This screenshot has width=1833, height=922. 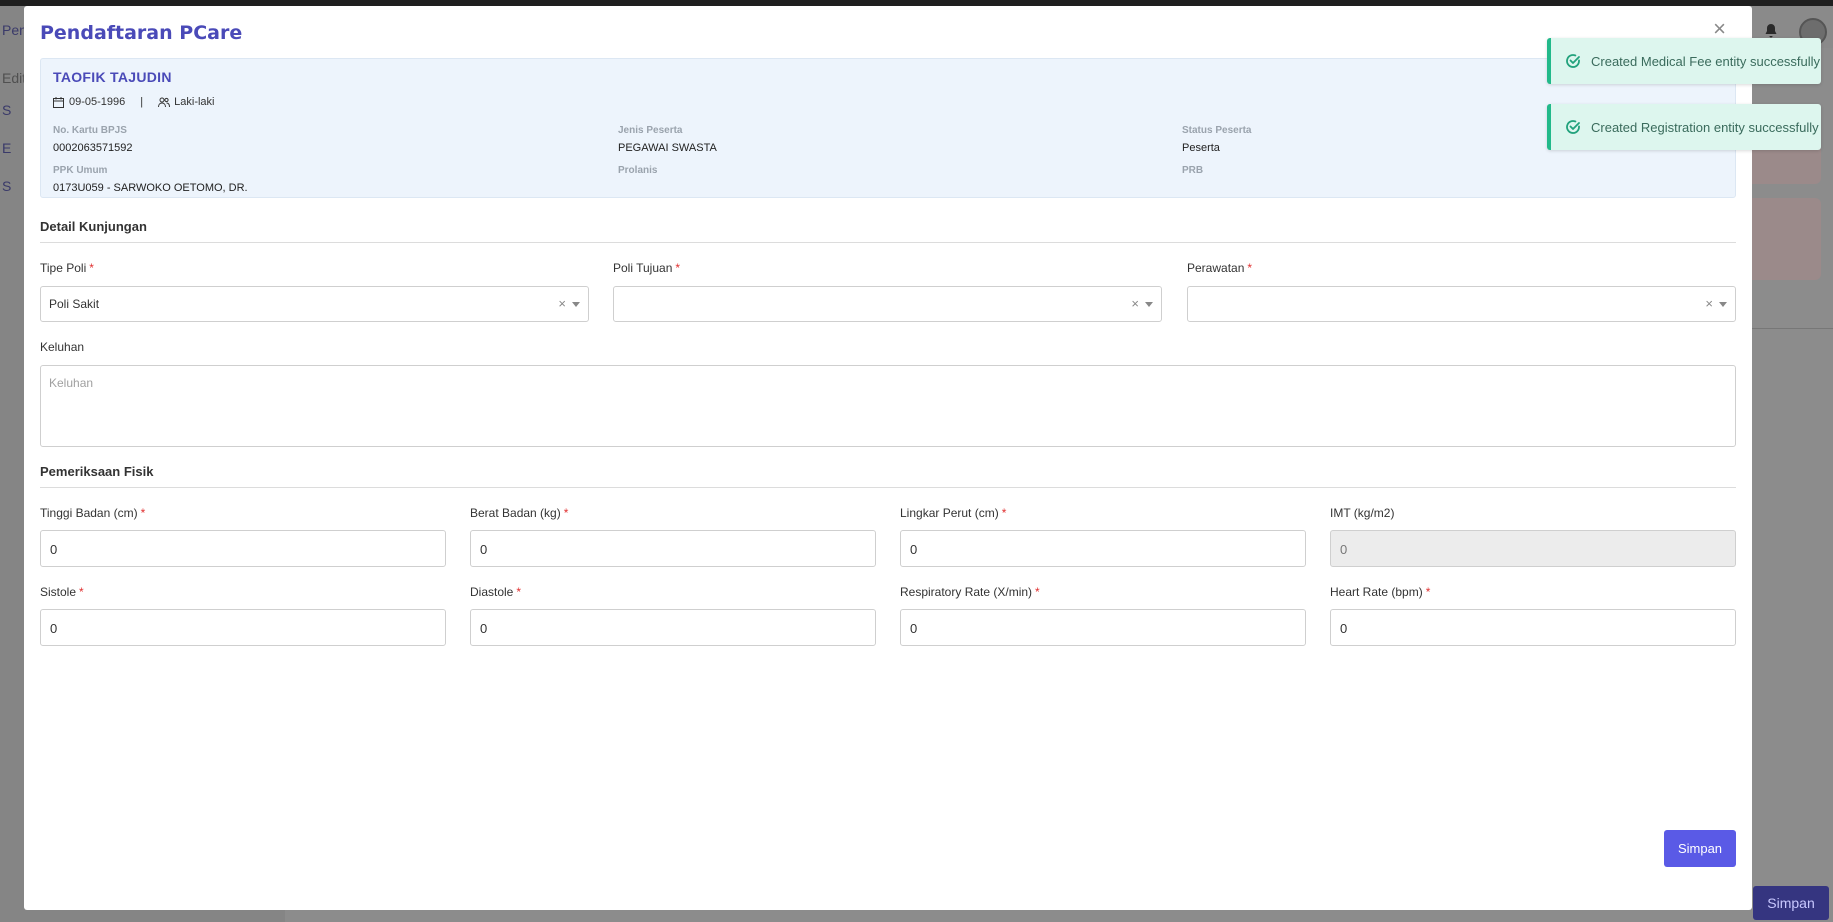 What do you see at coordinates (515, 513) in the screenshot?
I see `berat-badan-label-text: Berat Badan (kg)` at bounding box center [515, 513].